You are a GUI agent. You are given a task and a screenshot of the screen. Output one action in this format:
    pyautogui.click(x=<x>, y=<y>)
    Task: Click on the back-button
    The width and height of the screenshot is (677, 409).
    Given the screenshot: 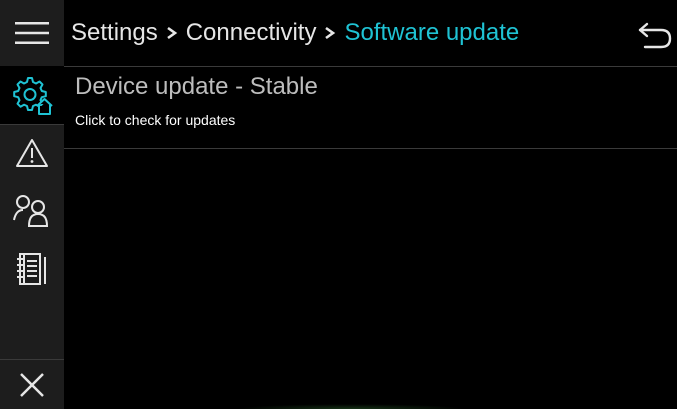 What is the action you would take?
    pyautogui.click(x=655, y=36)
    